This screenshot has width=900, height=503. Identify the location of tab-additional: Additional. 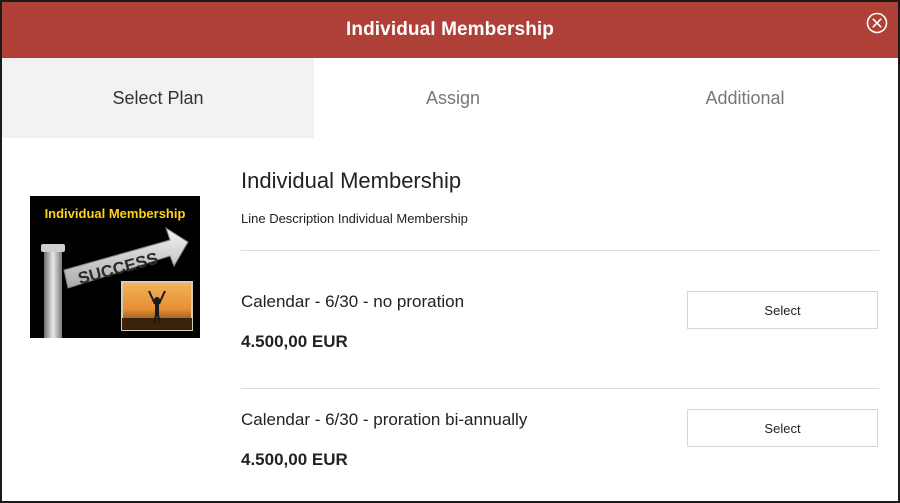
(745, 98).